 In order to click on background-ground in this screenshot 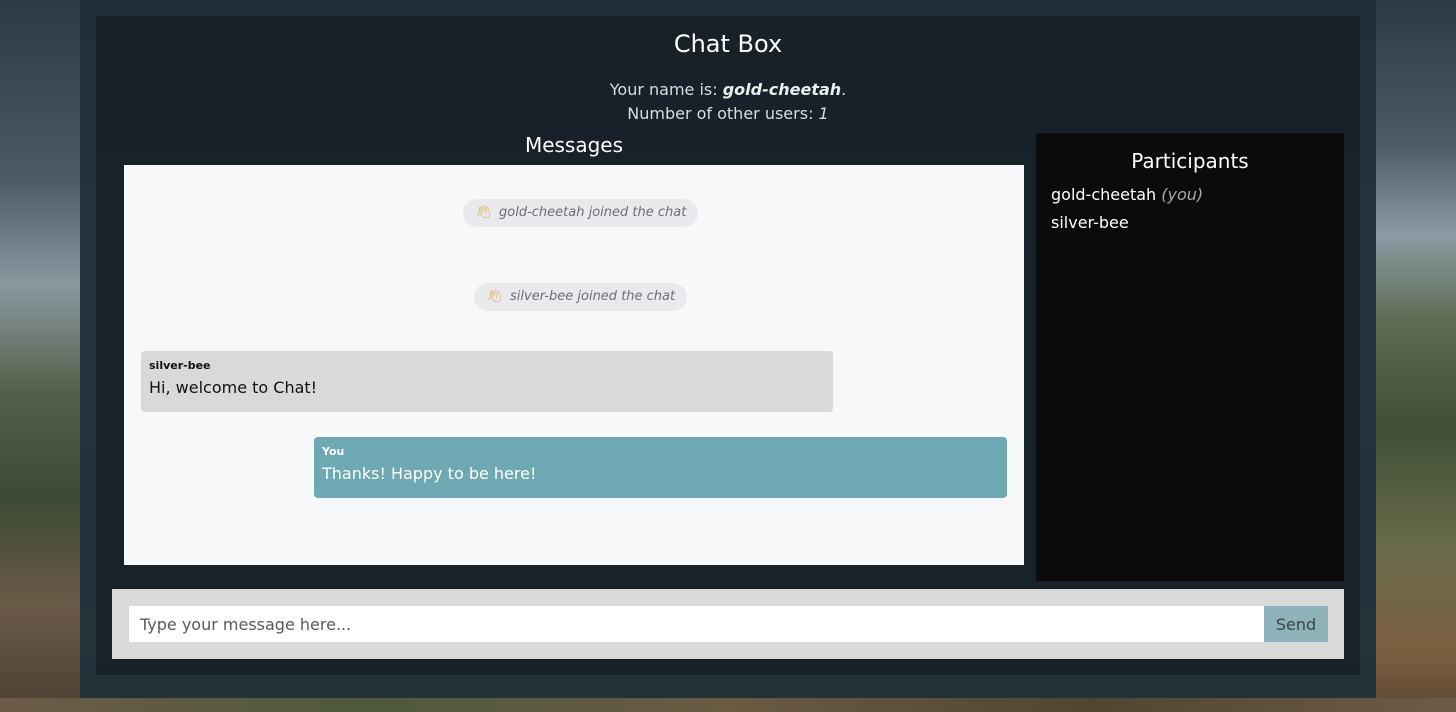, I will do `click(728, 705)`.